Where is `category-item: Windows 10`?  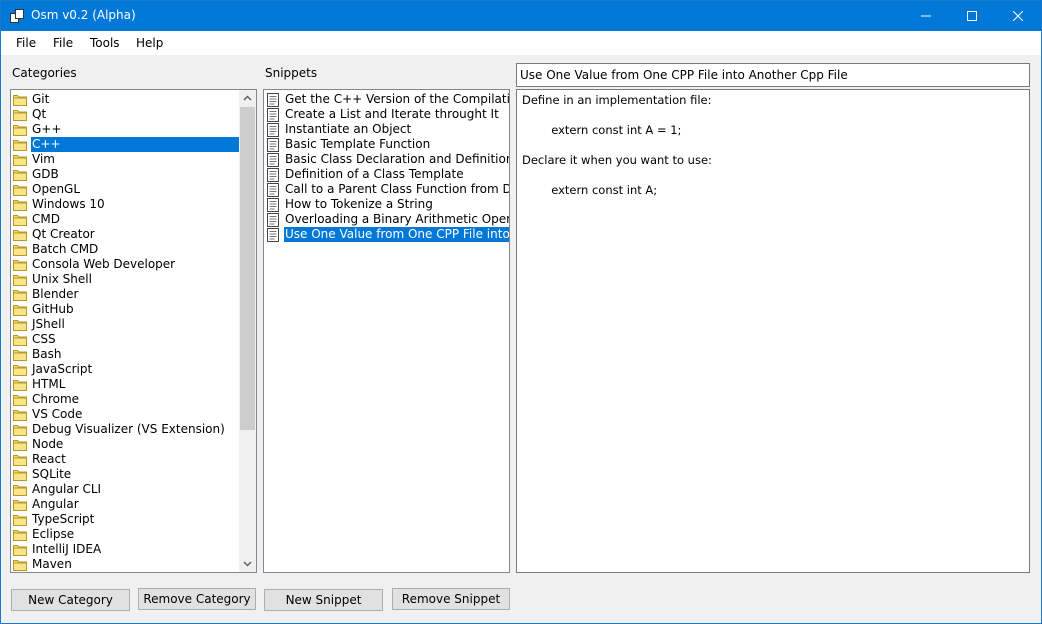
category-item: Windows 10 is located at coordinates (125, 204).